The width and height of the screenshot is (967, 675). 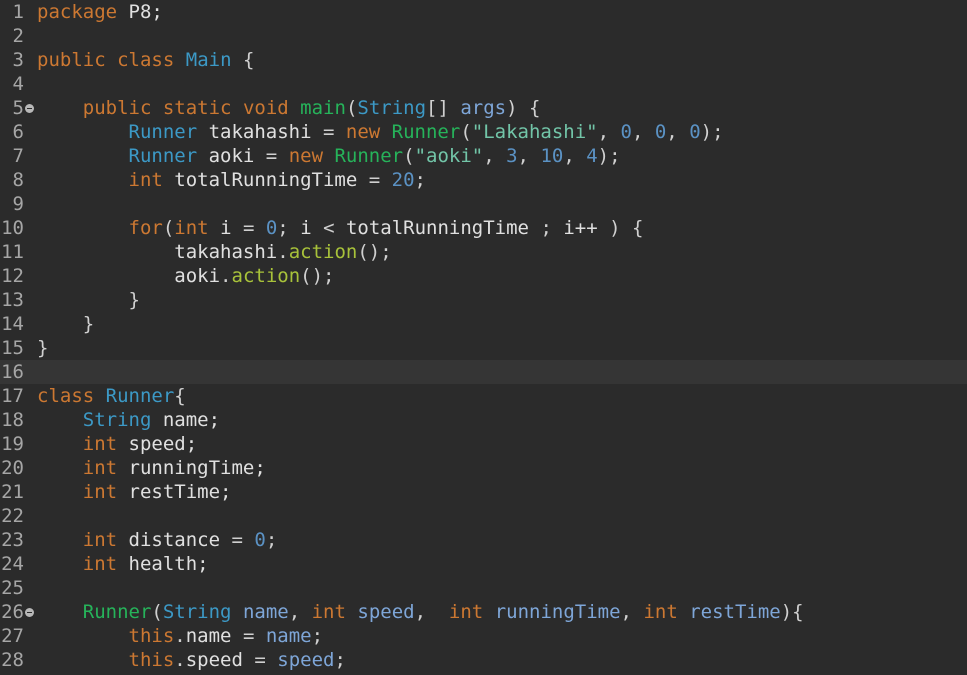 I want to click on code-token: totalRunningTime, so click(x=265, y=180).